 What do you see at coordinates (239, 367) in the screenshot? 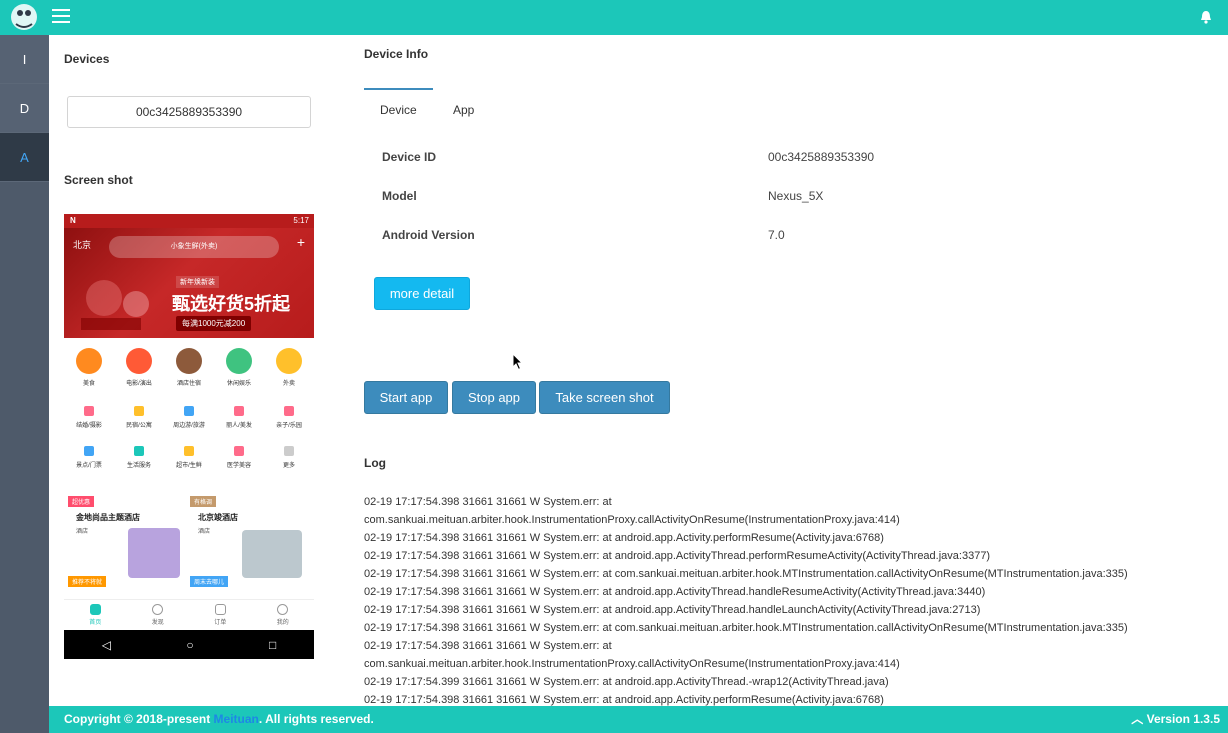
I see `phone-icon-item: 休闲娱乐` at bounding box center [239, 367].